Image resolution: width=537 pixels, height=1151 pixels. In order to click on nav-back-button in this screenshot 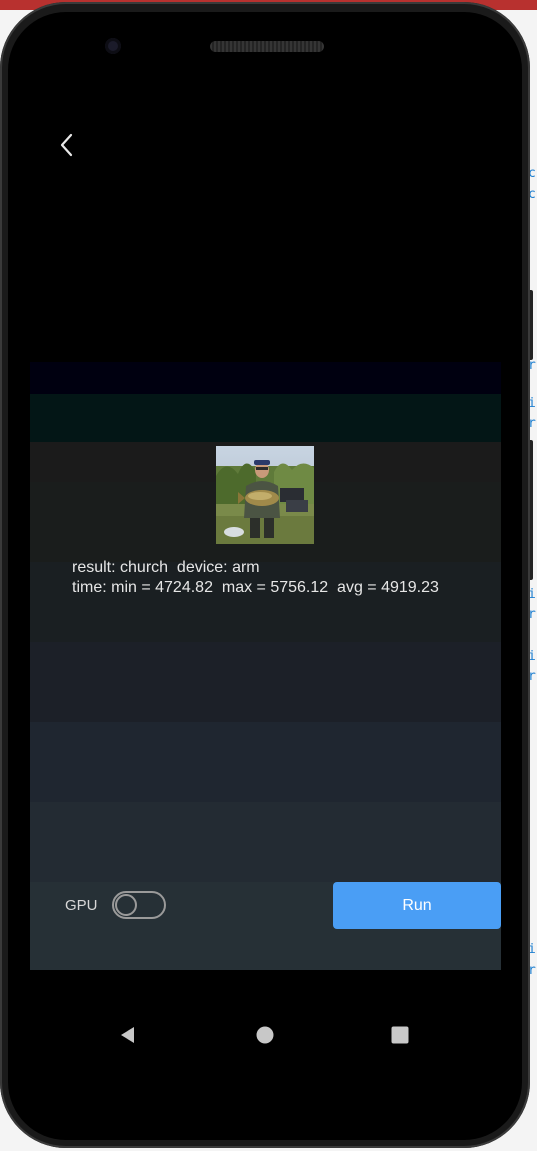, I will do `click(128, 1035)`.